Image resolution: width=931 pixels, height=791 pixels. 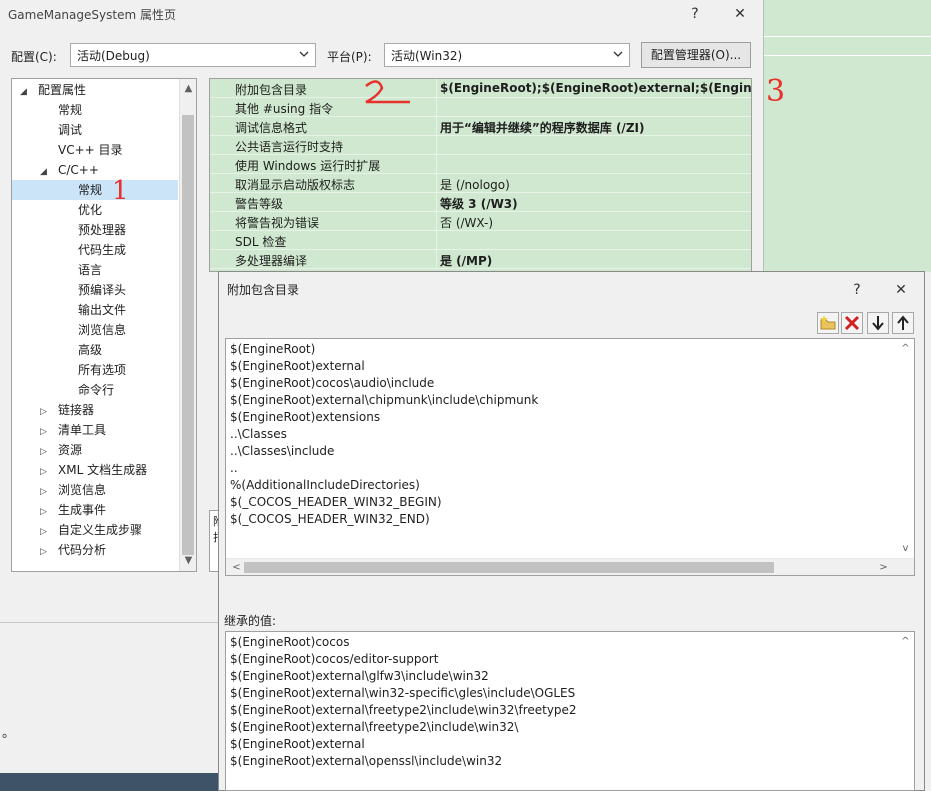 I want to click on scroll-down-icon: ▼, so click(x=188, y=561).